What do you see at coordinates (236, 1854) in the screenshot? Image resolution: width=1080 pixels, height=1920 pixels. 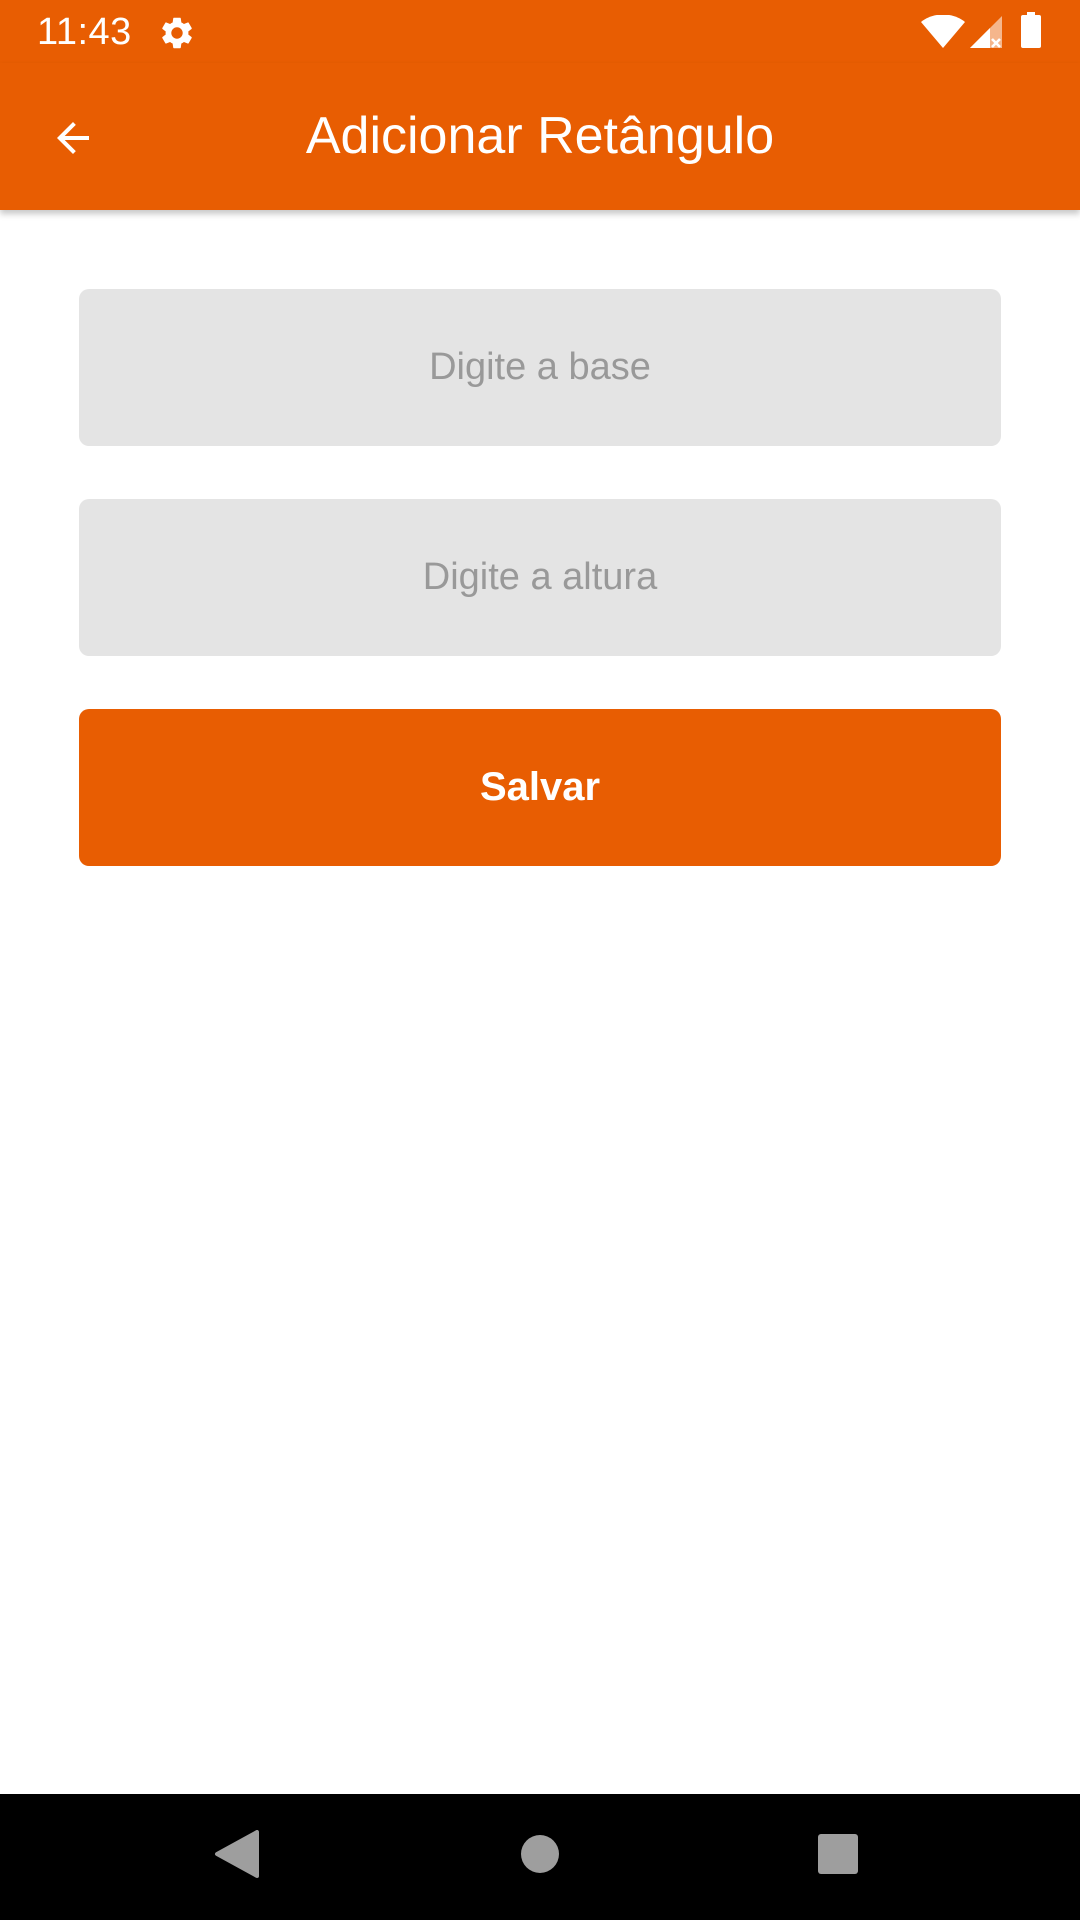 I see `nav-back-icon` at bounding box center [236, 1854].